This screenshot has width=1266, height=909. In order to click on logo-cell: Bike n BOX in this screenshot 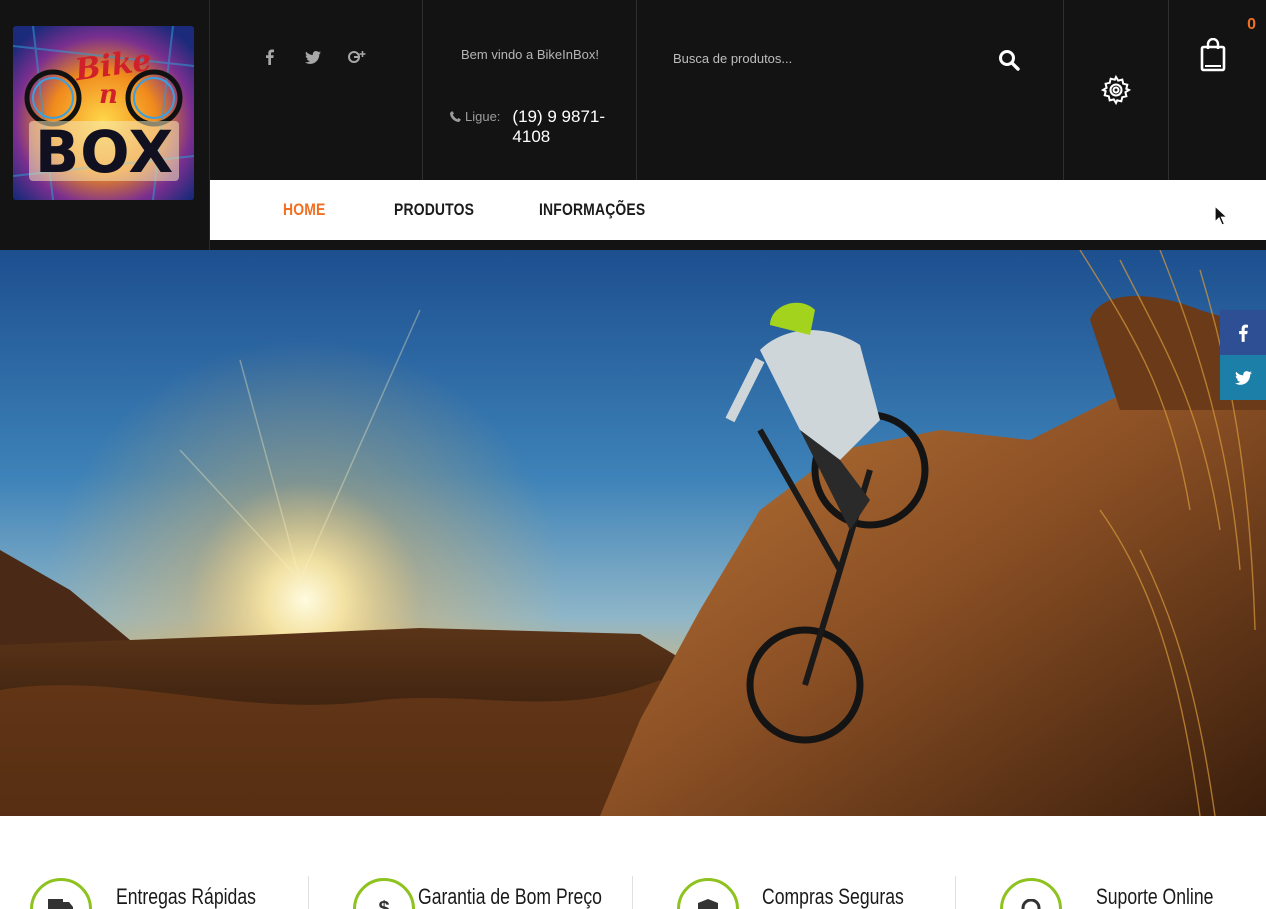, I will do `click(105, 125)`.